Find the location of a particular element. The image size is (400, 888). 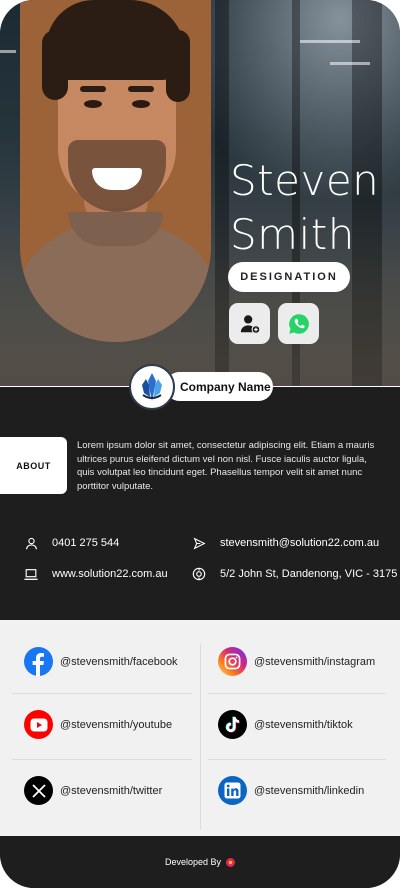

add-contact-icon is located at coordinates (250, 324).